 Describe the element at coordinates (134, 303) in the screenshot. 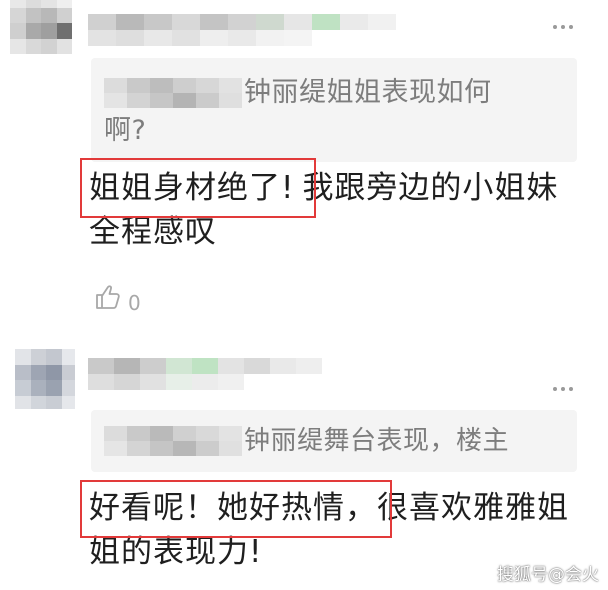

I see `like-count: 0` at that location.